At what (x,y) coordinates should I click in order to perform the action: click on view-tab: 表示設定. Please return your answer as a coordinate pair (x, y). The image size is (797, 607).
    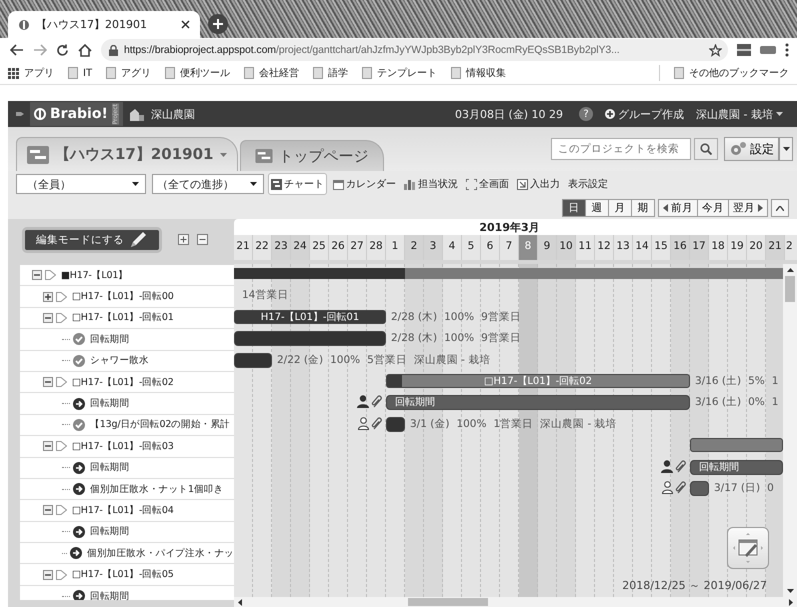
    Looking at the image, I should click on (588, 184).